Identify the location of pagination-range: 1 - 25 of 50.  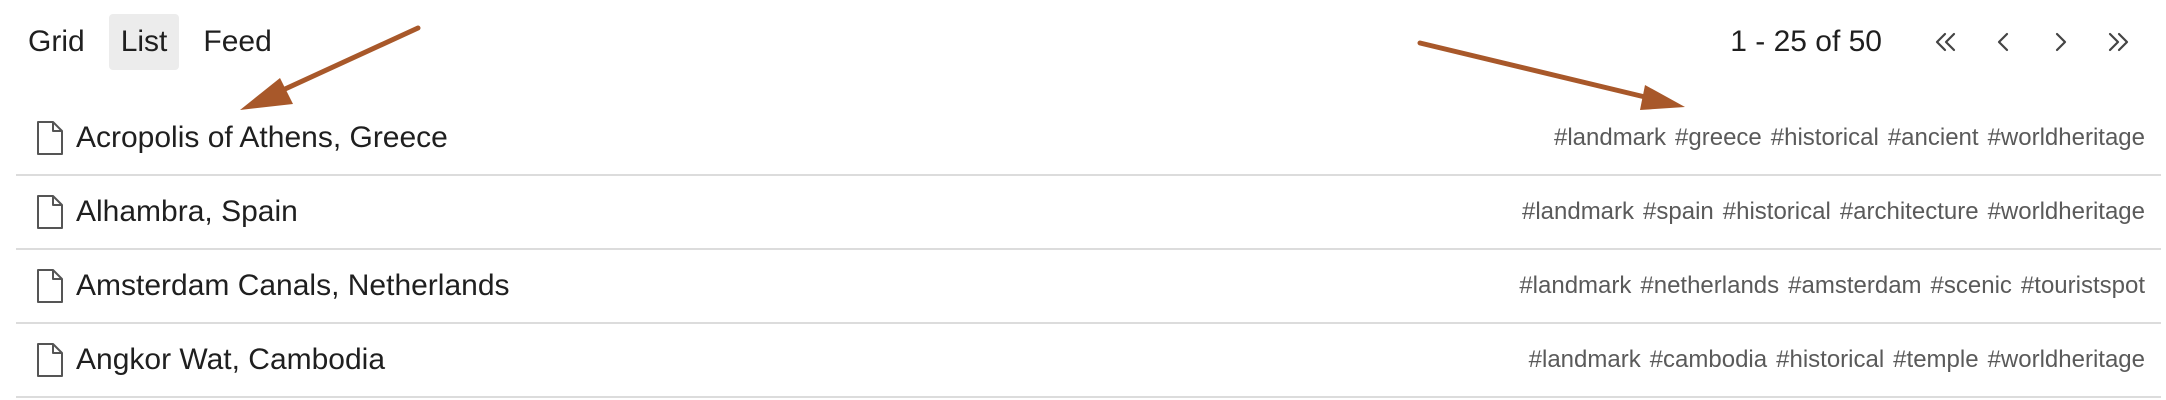
(1806, 41).